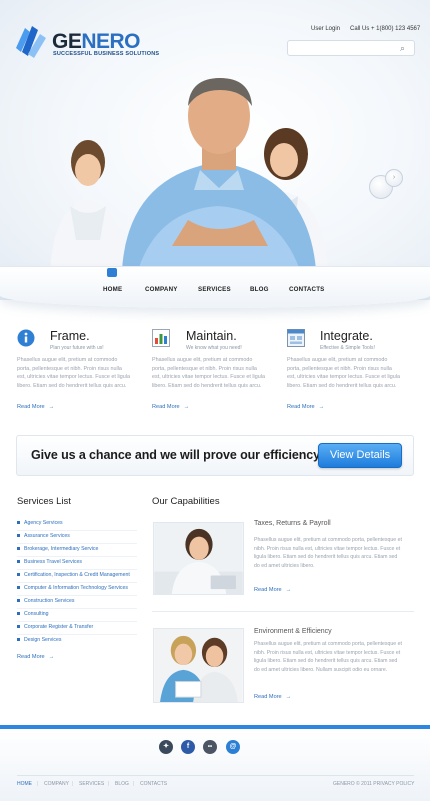 Image resolution: width=430 pixels, height=801 pixels. Describe the element at coordinates (56, 784) in the screenshot. I see `footer-link-company: COMPANY` at that location.